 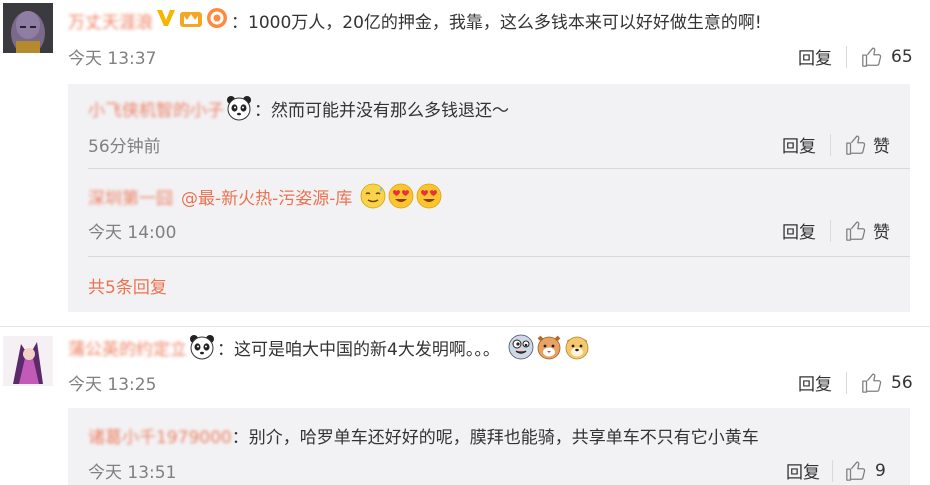 I want to click on comment-text: ：这可是咱大中国的新4大发明啊。。。, so click(x=358, y=349).